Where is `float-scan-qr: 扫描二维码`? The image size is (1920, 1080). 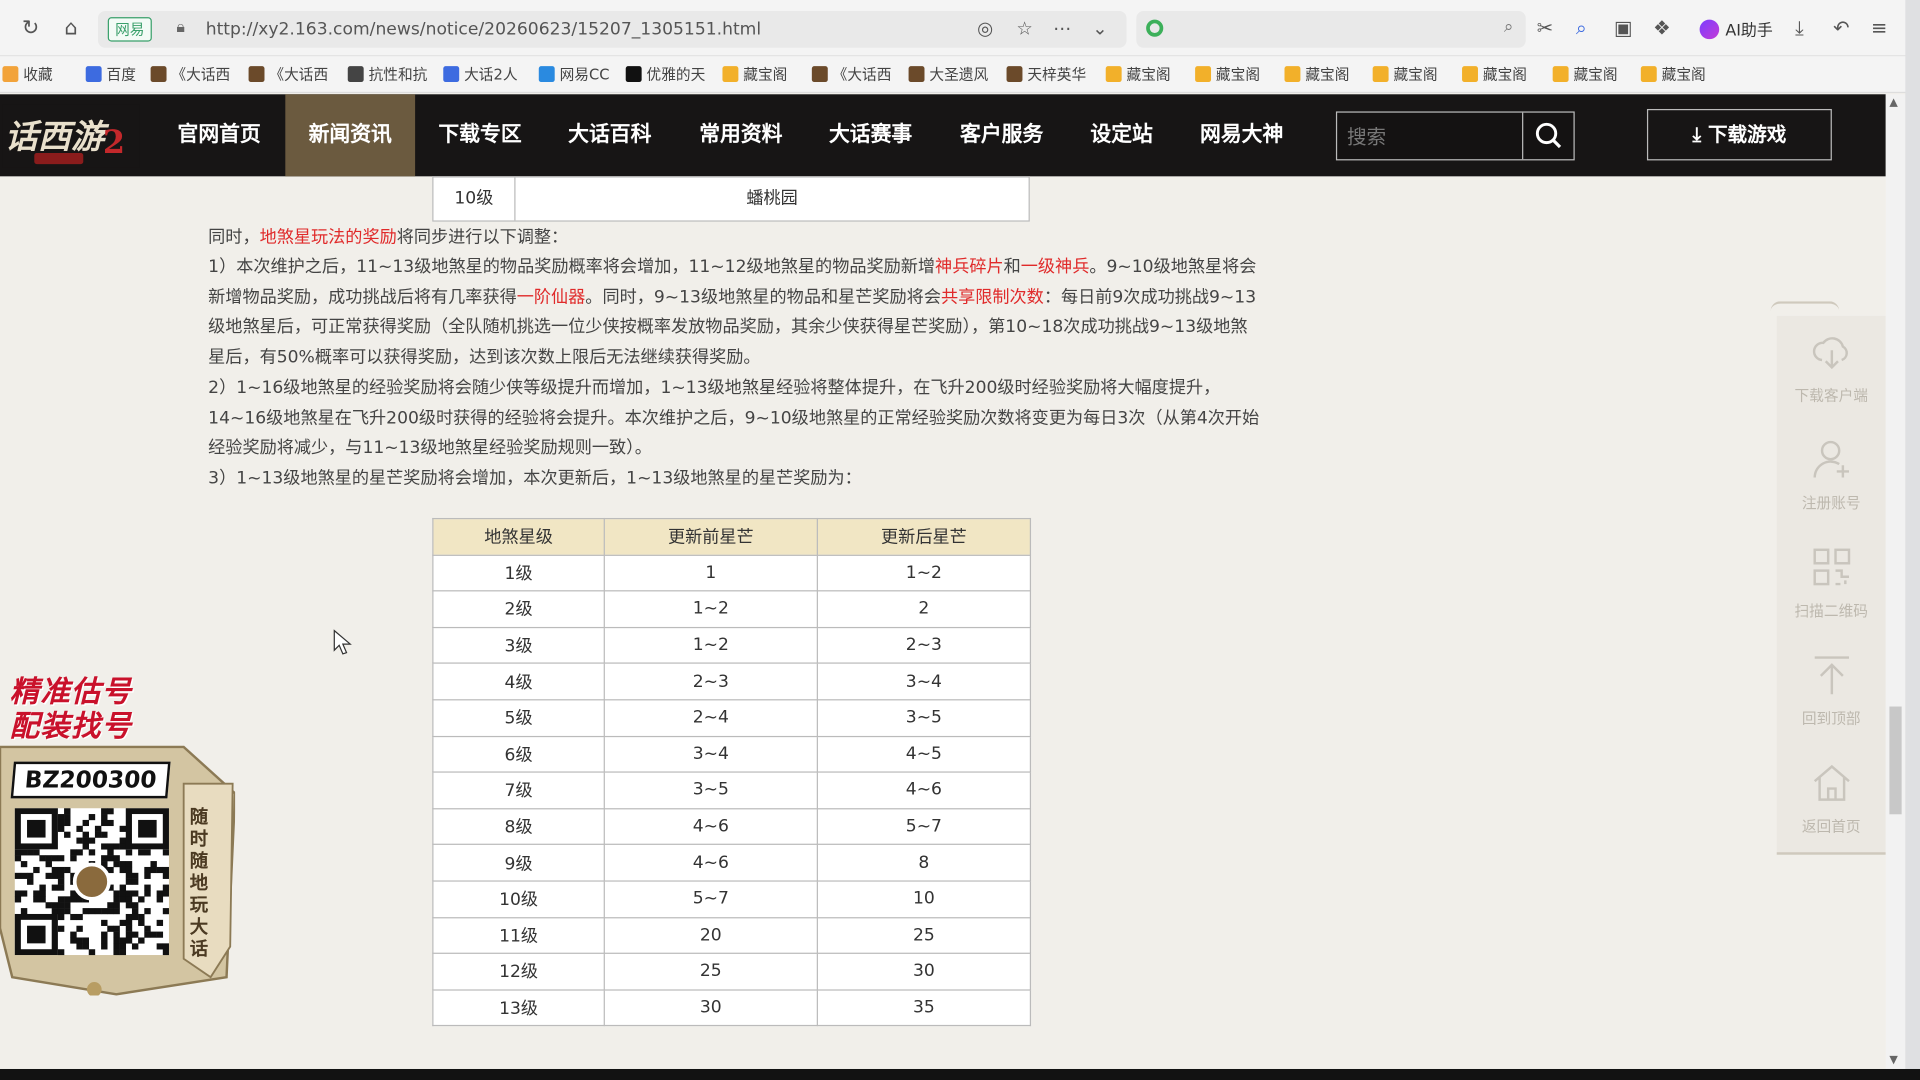 float-scan-qr: 扫描二维码 is located at coordinates (1831, 585).